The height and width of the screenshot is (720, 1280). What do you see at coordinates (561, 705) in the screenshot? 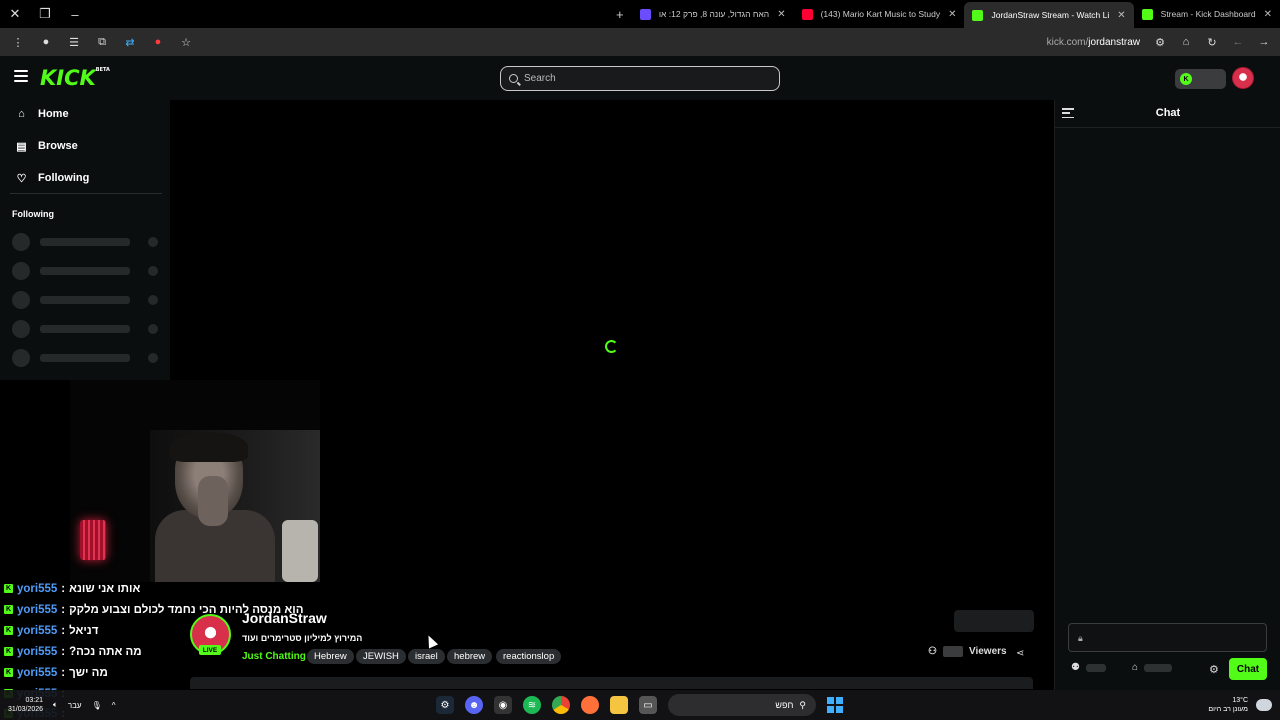
I see `chrome-icon` at bounding box center [561, 705].